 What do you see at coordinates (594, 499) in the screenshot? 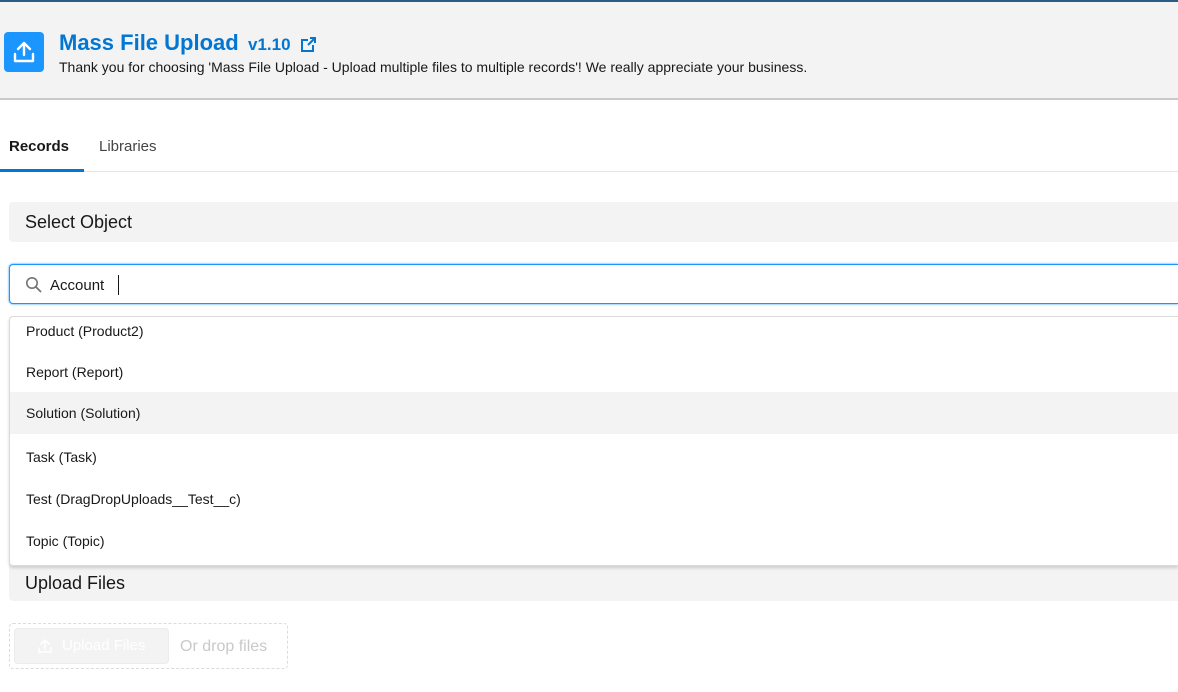
I see `dropdown-option-test: Test (DragDropUploads__Test__c)` at bounding box center [594, 499].